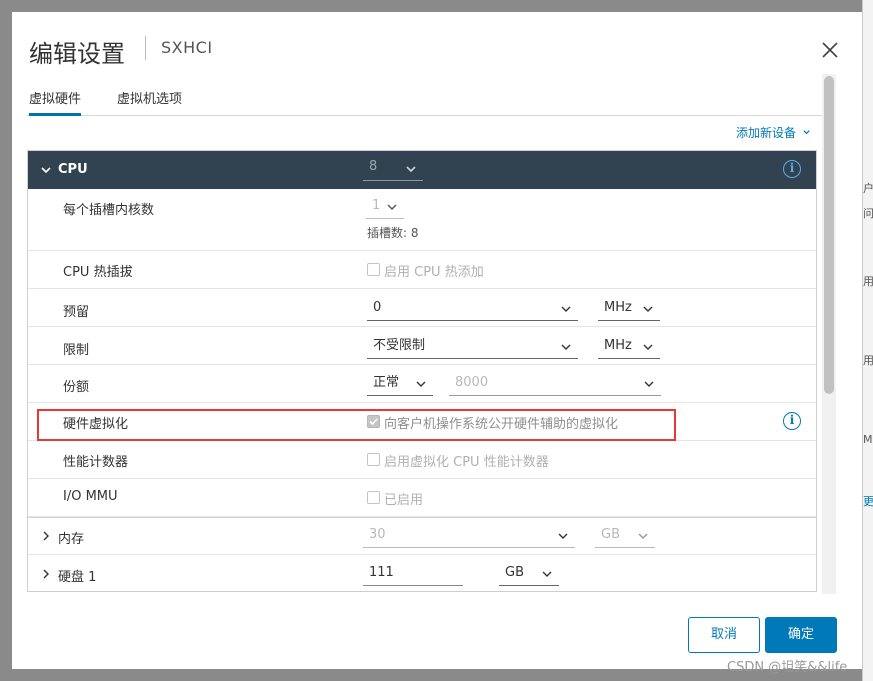 The width and height of the screenshot is (873, 681). I want to click on shares-level: 正常, so click(386, 382).